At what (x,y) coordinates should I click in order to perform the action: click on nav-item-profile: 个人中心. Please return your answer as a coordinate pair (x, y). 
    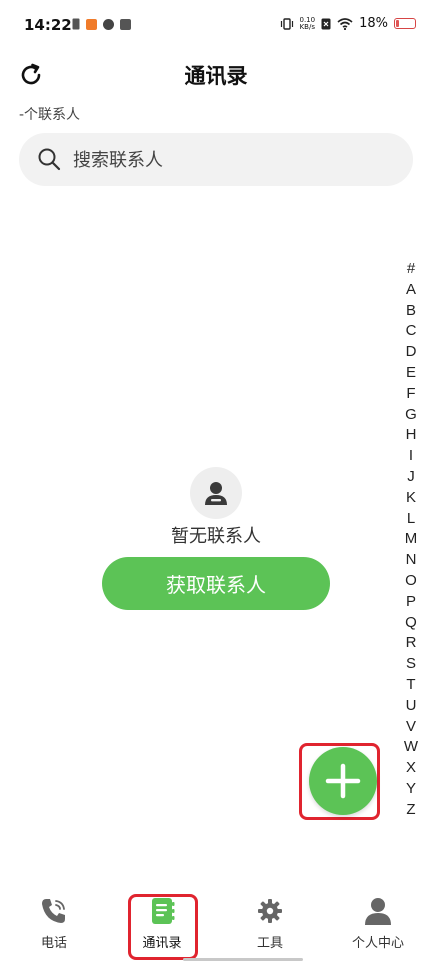
    Looking at the image, I should click on (378, 923).